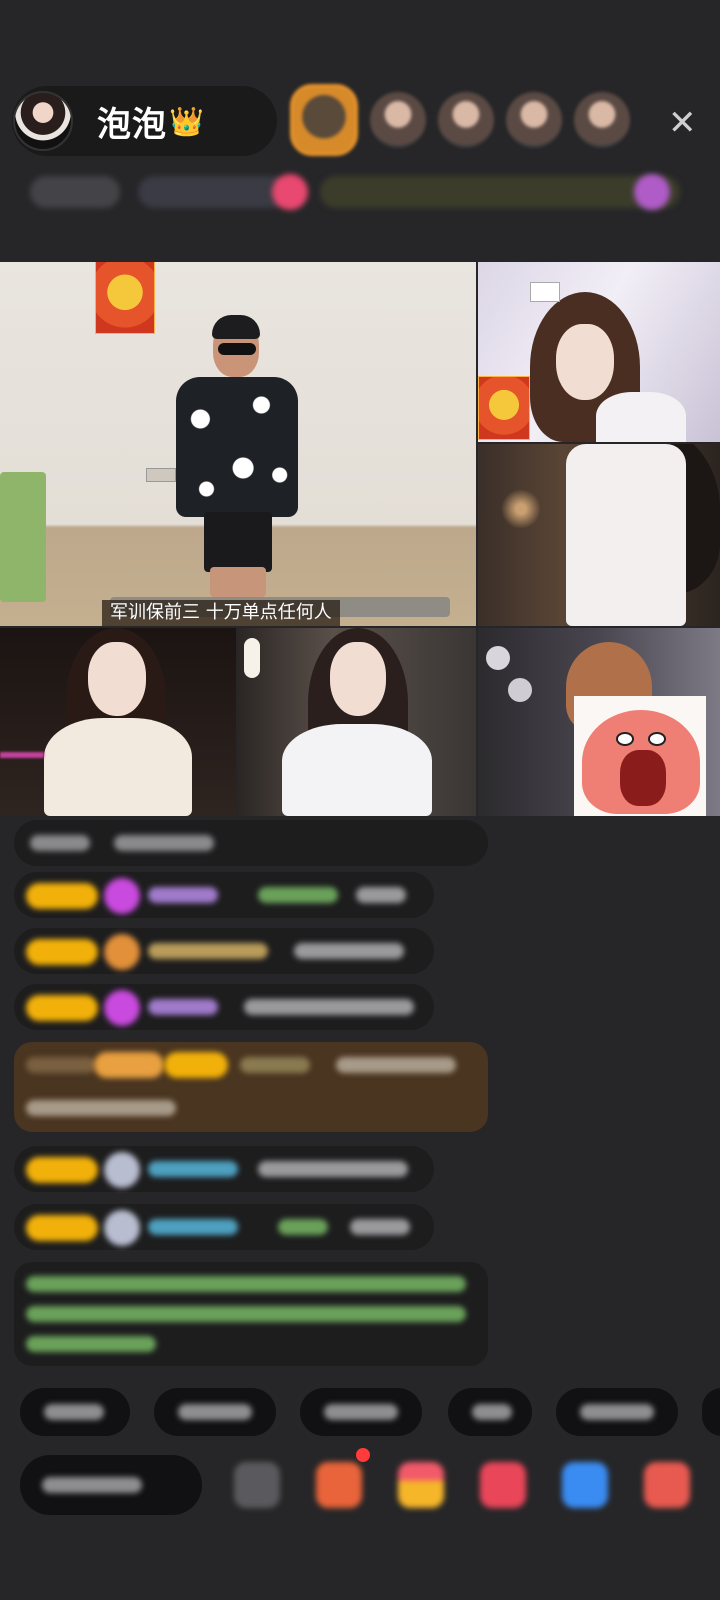 Image resolution: width=720 pixels, height=1600 pixels. What do you see at coordinates (132, 124) in the screenshot?
I see `host-name: 泡泡` at bounding box center [132, 124].